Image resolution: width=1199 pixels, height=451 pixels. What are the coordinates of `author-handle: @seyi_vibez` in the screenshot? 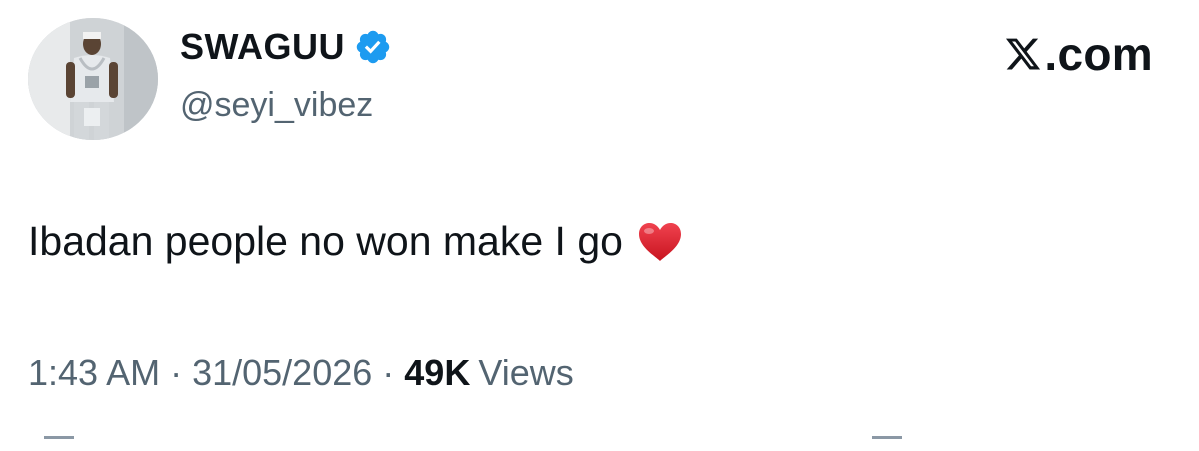 It's located at (276, 105).